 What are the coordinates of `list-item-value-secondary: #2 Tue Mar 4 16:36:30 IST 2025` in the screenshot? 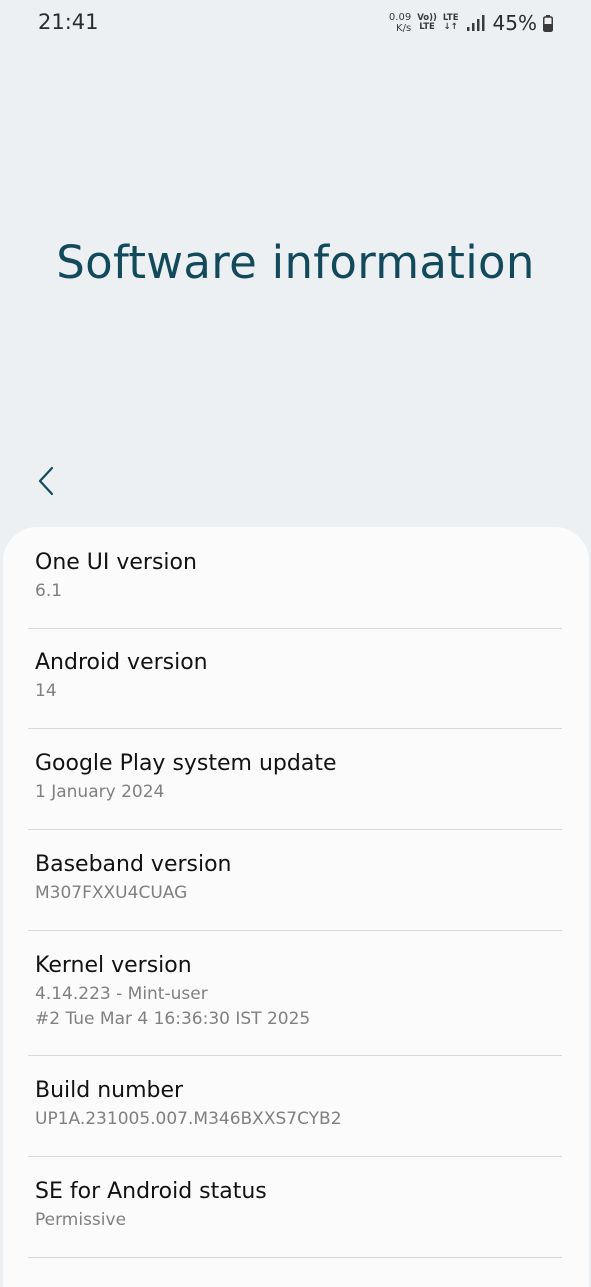 It's located at (173, 1019).